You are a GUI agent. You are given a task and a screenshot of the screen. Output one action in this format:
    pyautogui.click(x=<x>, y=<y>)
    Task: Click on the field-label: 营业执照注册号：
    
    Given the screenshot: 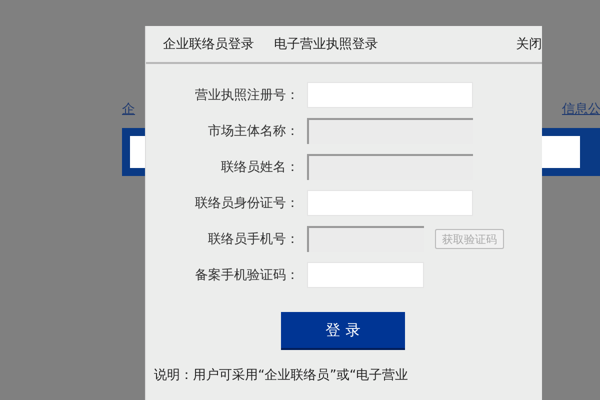 What is the action you would take?
    pyautogui.click(x=246, y=95)
    